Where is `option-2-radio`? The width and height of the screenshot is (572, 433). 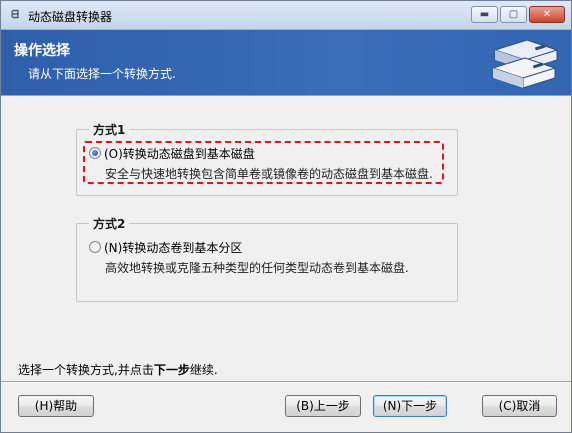 option-2-radio is located at coordinates (95, 247).